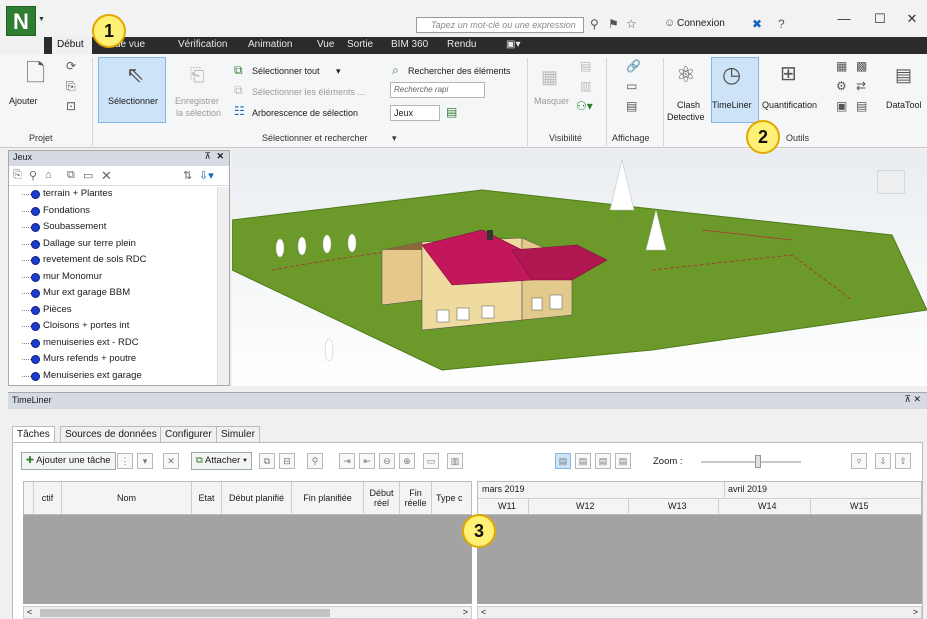 The image size is (927, 619). What do you see at coordinates (119, 277) in the screenshot?
I see `set-list-item: mur Monomur` at bounding box center [119, 277].